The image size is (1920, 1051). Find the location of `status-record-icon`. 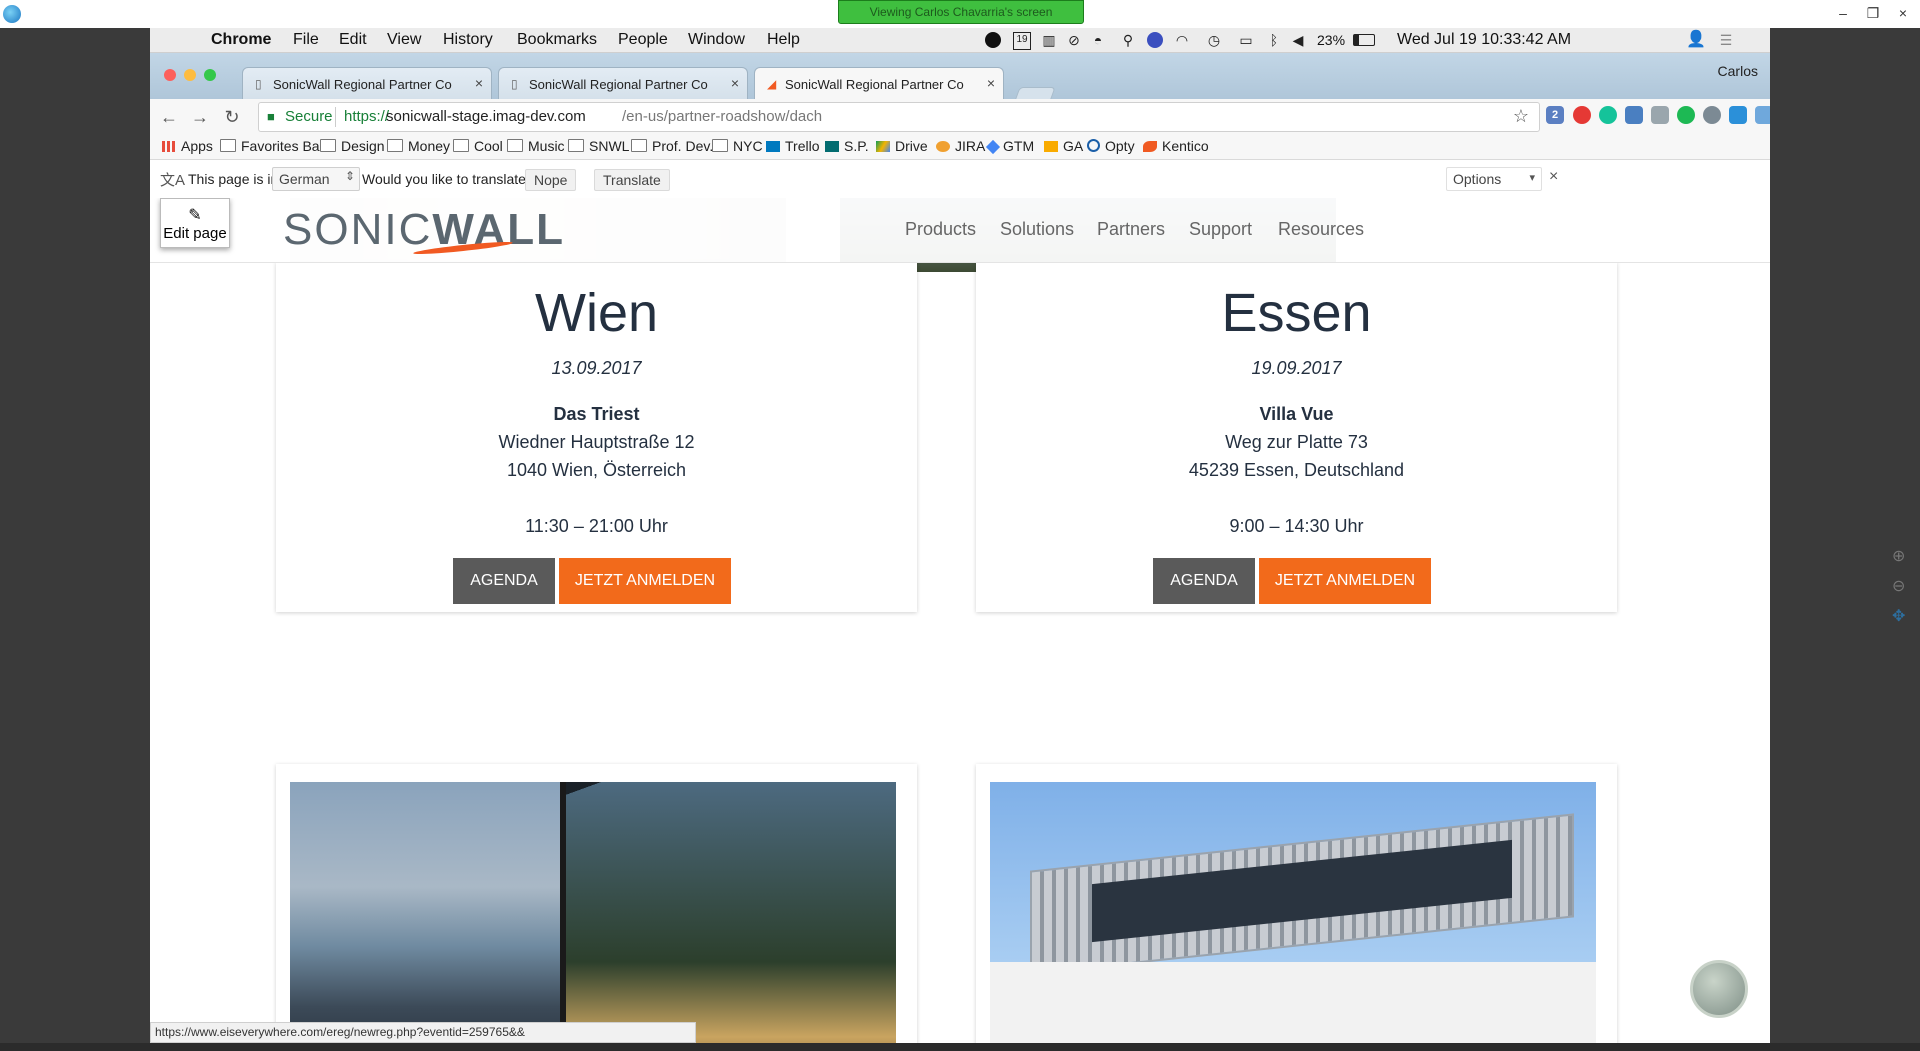

status-record-icon is located at coordinates (993, 40).